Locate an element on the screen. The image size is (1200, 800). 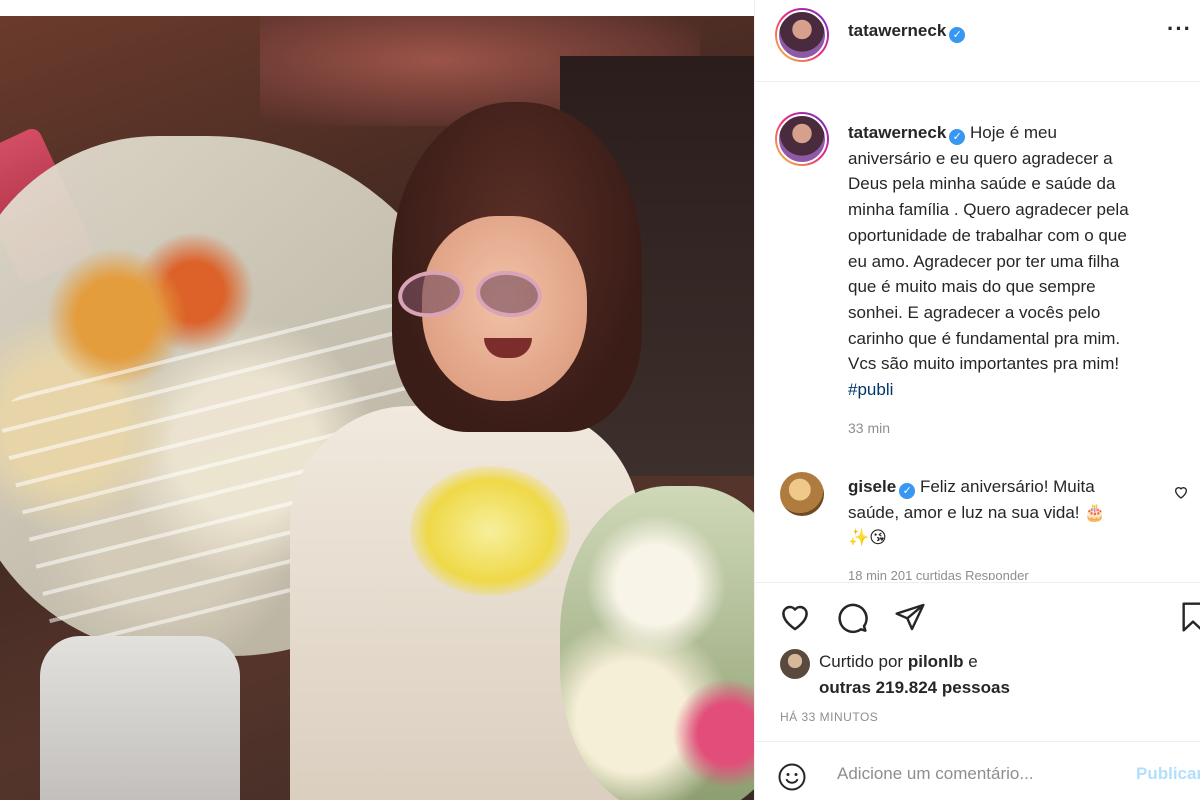
photo-yellow-bow is located at coordinates (490, 531).